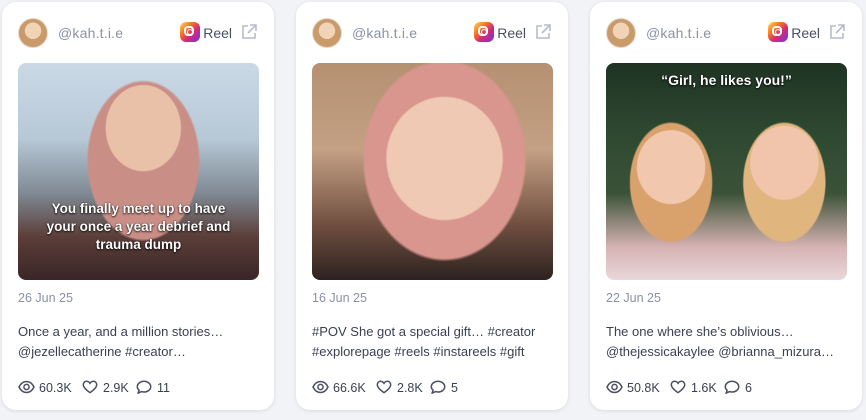 The width and height of the screenshot is (866, 420). Describe the element at coordinates (726, 80) in the screenshot. I see `thumbnail-overlay-text: “Girl, he likes you!”` at that location.